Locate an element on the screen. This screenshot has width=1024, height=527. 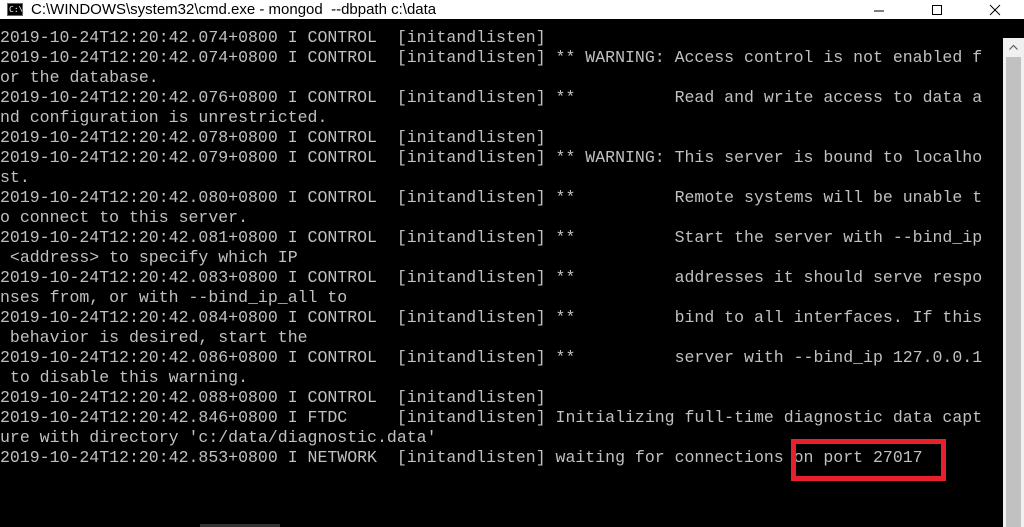
console-line: o connect to this server. is located at coordinates (124, 217).